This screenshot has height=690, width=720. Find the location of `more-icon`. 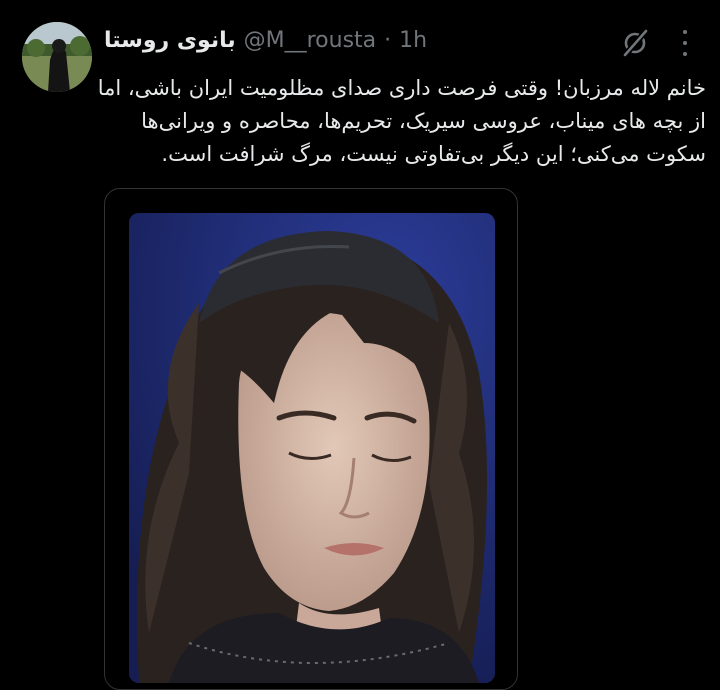

more-icon is located at coordinates (685, 43).